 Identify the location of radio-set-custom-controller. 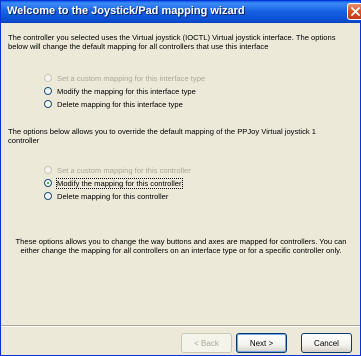
(48, 170).